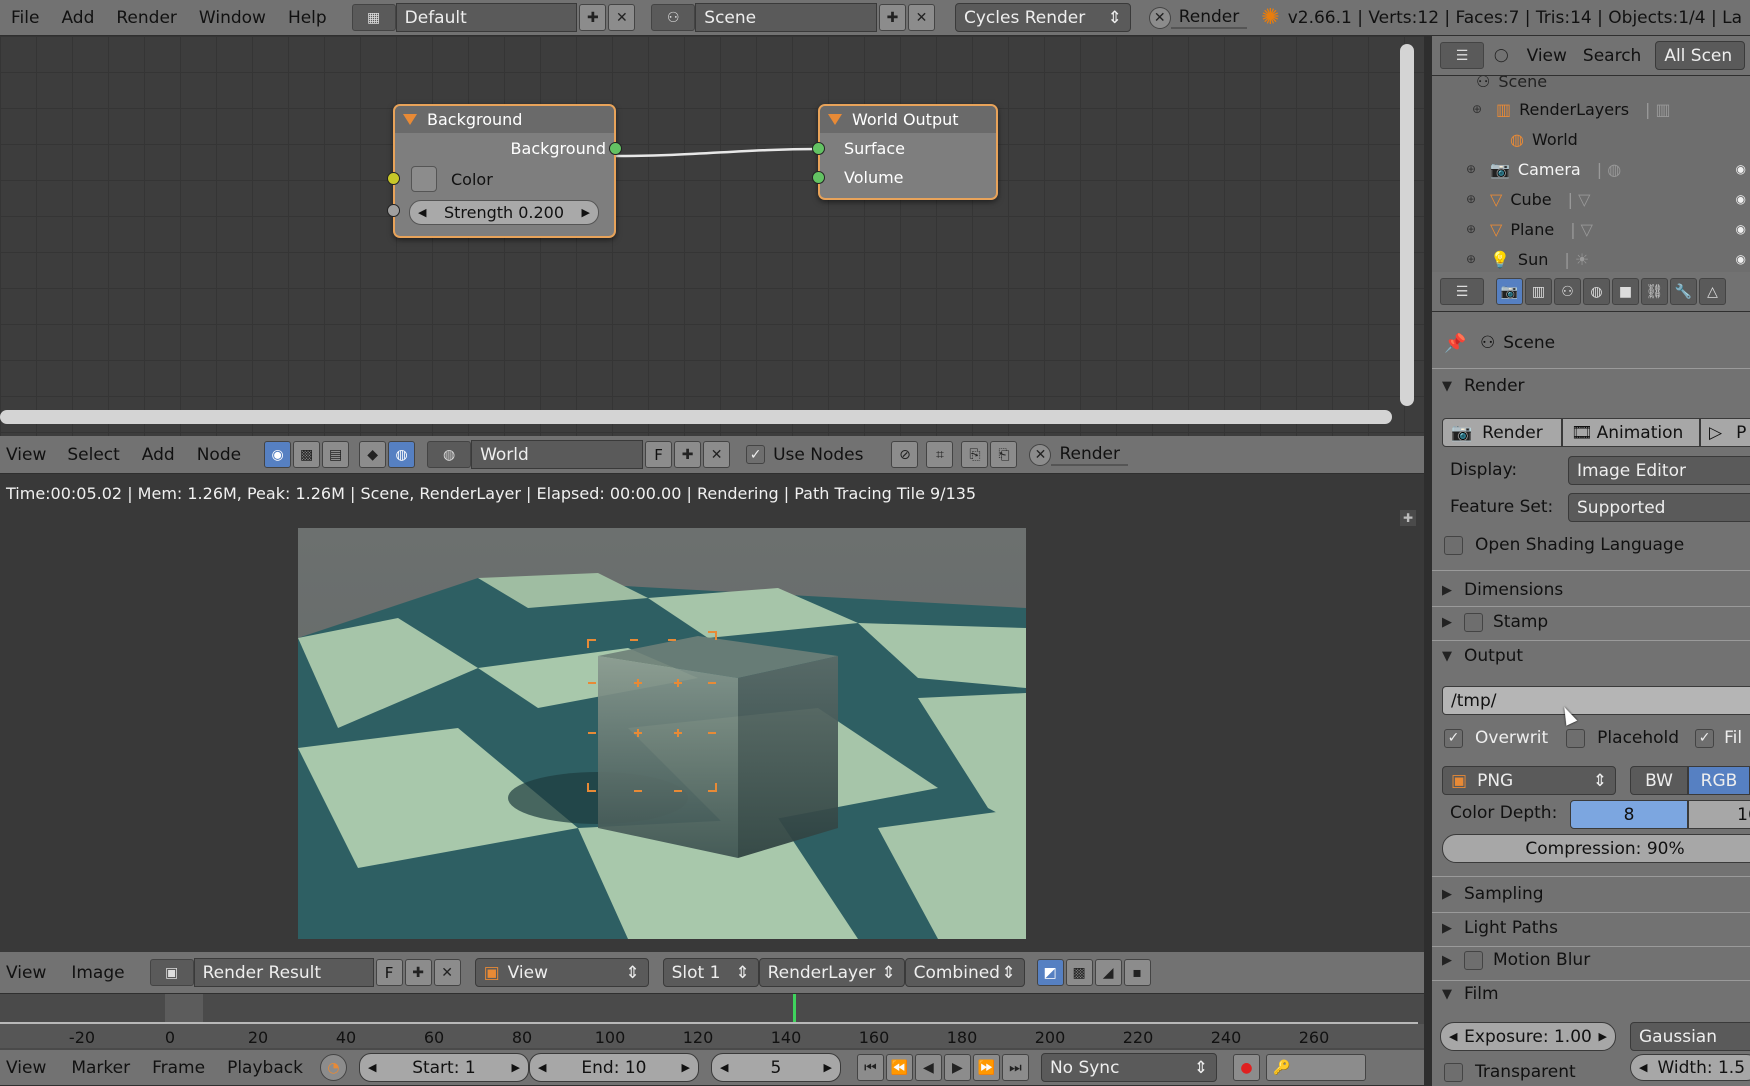  I want to click on output-path-field: /tmp/, so click(1596, 700).